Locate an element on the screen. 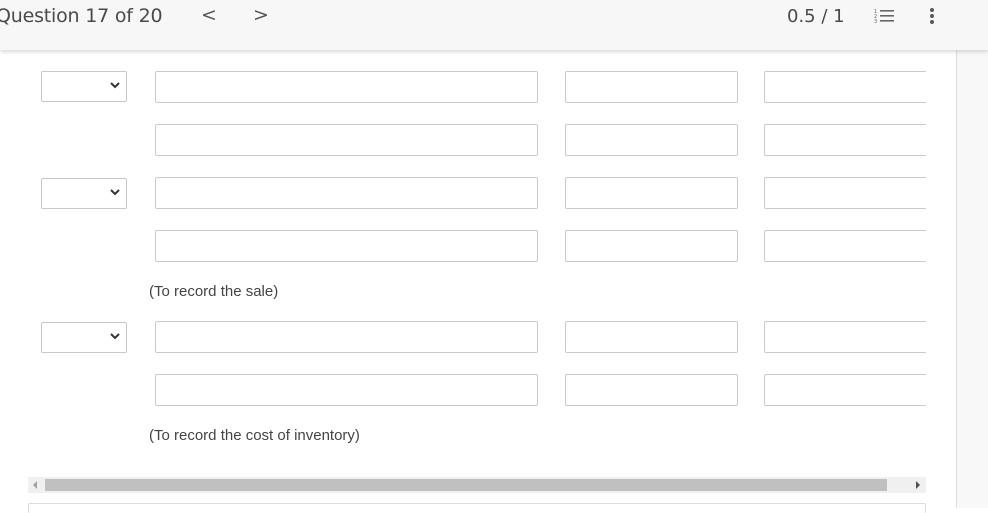 Image resolution: width=988 pixels, height=513 pixels. more-vertical-icon is located at coordinates (932, 17).